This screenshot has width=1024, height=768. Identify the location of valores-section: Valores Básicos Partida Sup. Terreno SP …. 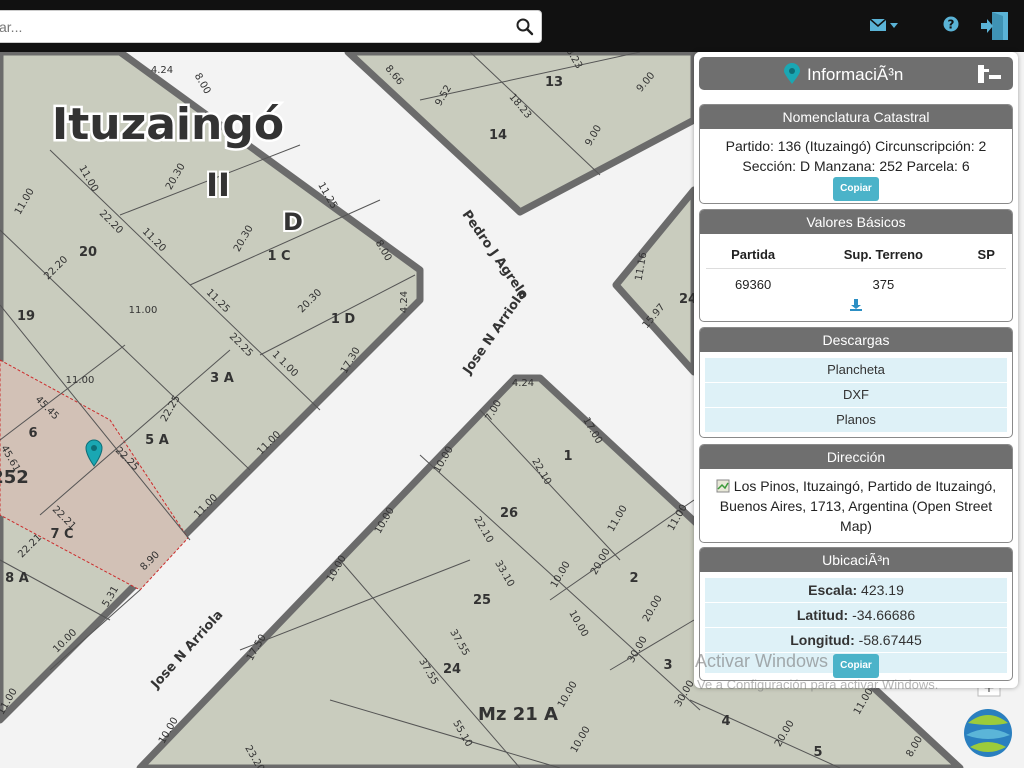
(856, 265).